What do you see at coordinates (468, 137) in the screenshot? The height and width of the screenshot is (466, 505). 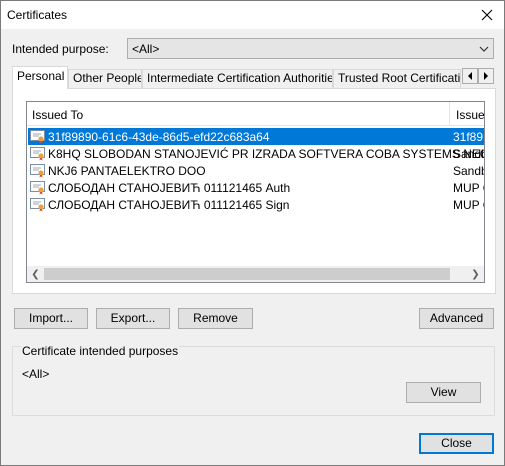 I see `issued-by-cell: 31f89` at bounding box center [468, 137].